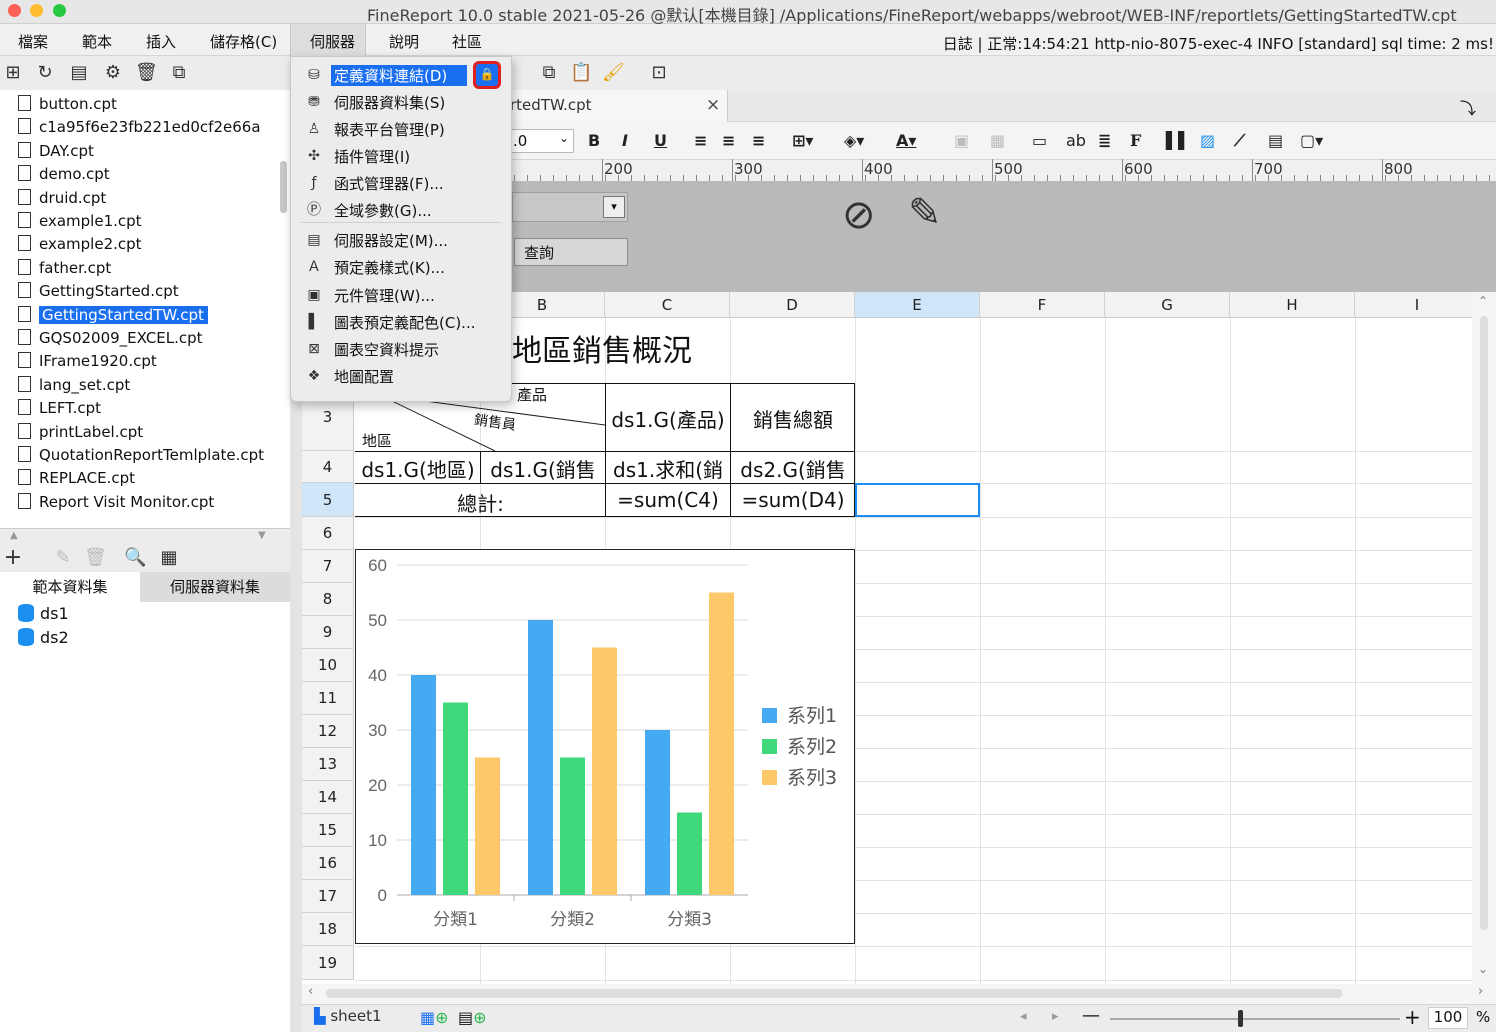 Image resolution: width=1496 pixels, height=1032 pixels. I want to click on cell-b4: ds1.G(銷售, so click(543, 468).